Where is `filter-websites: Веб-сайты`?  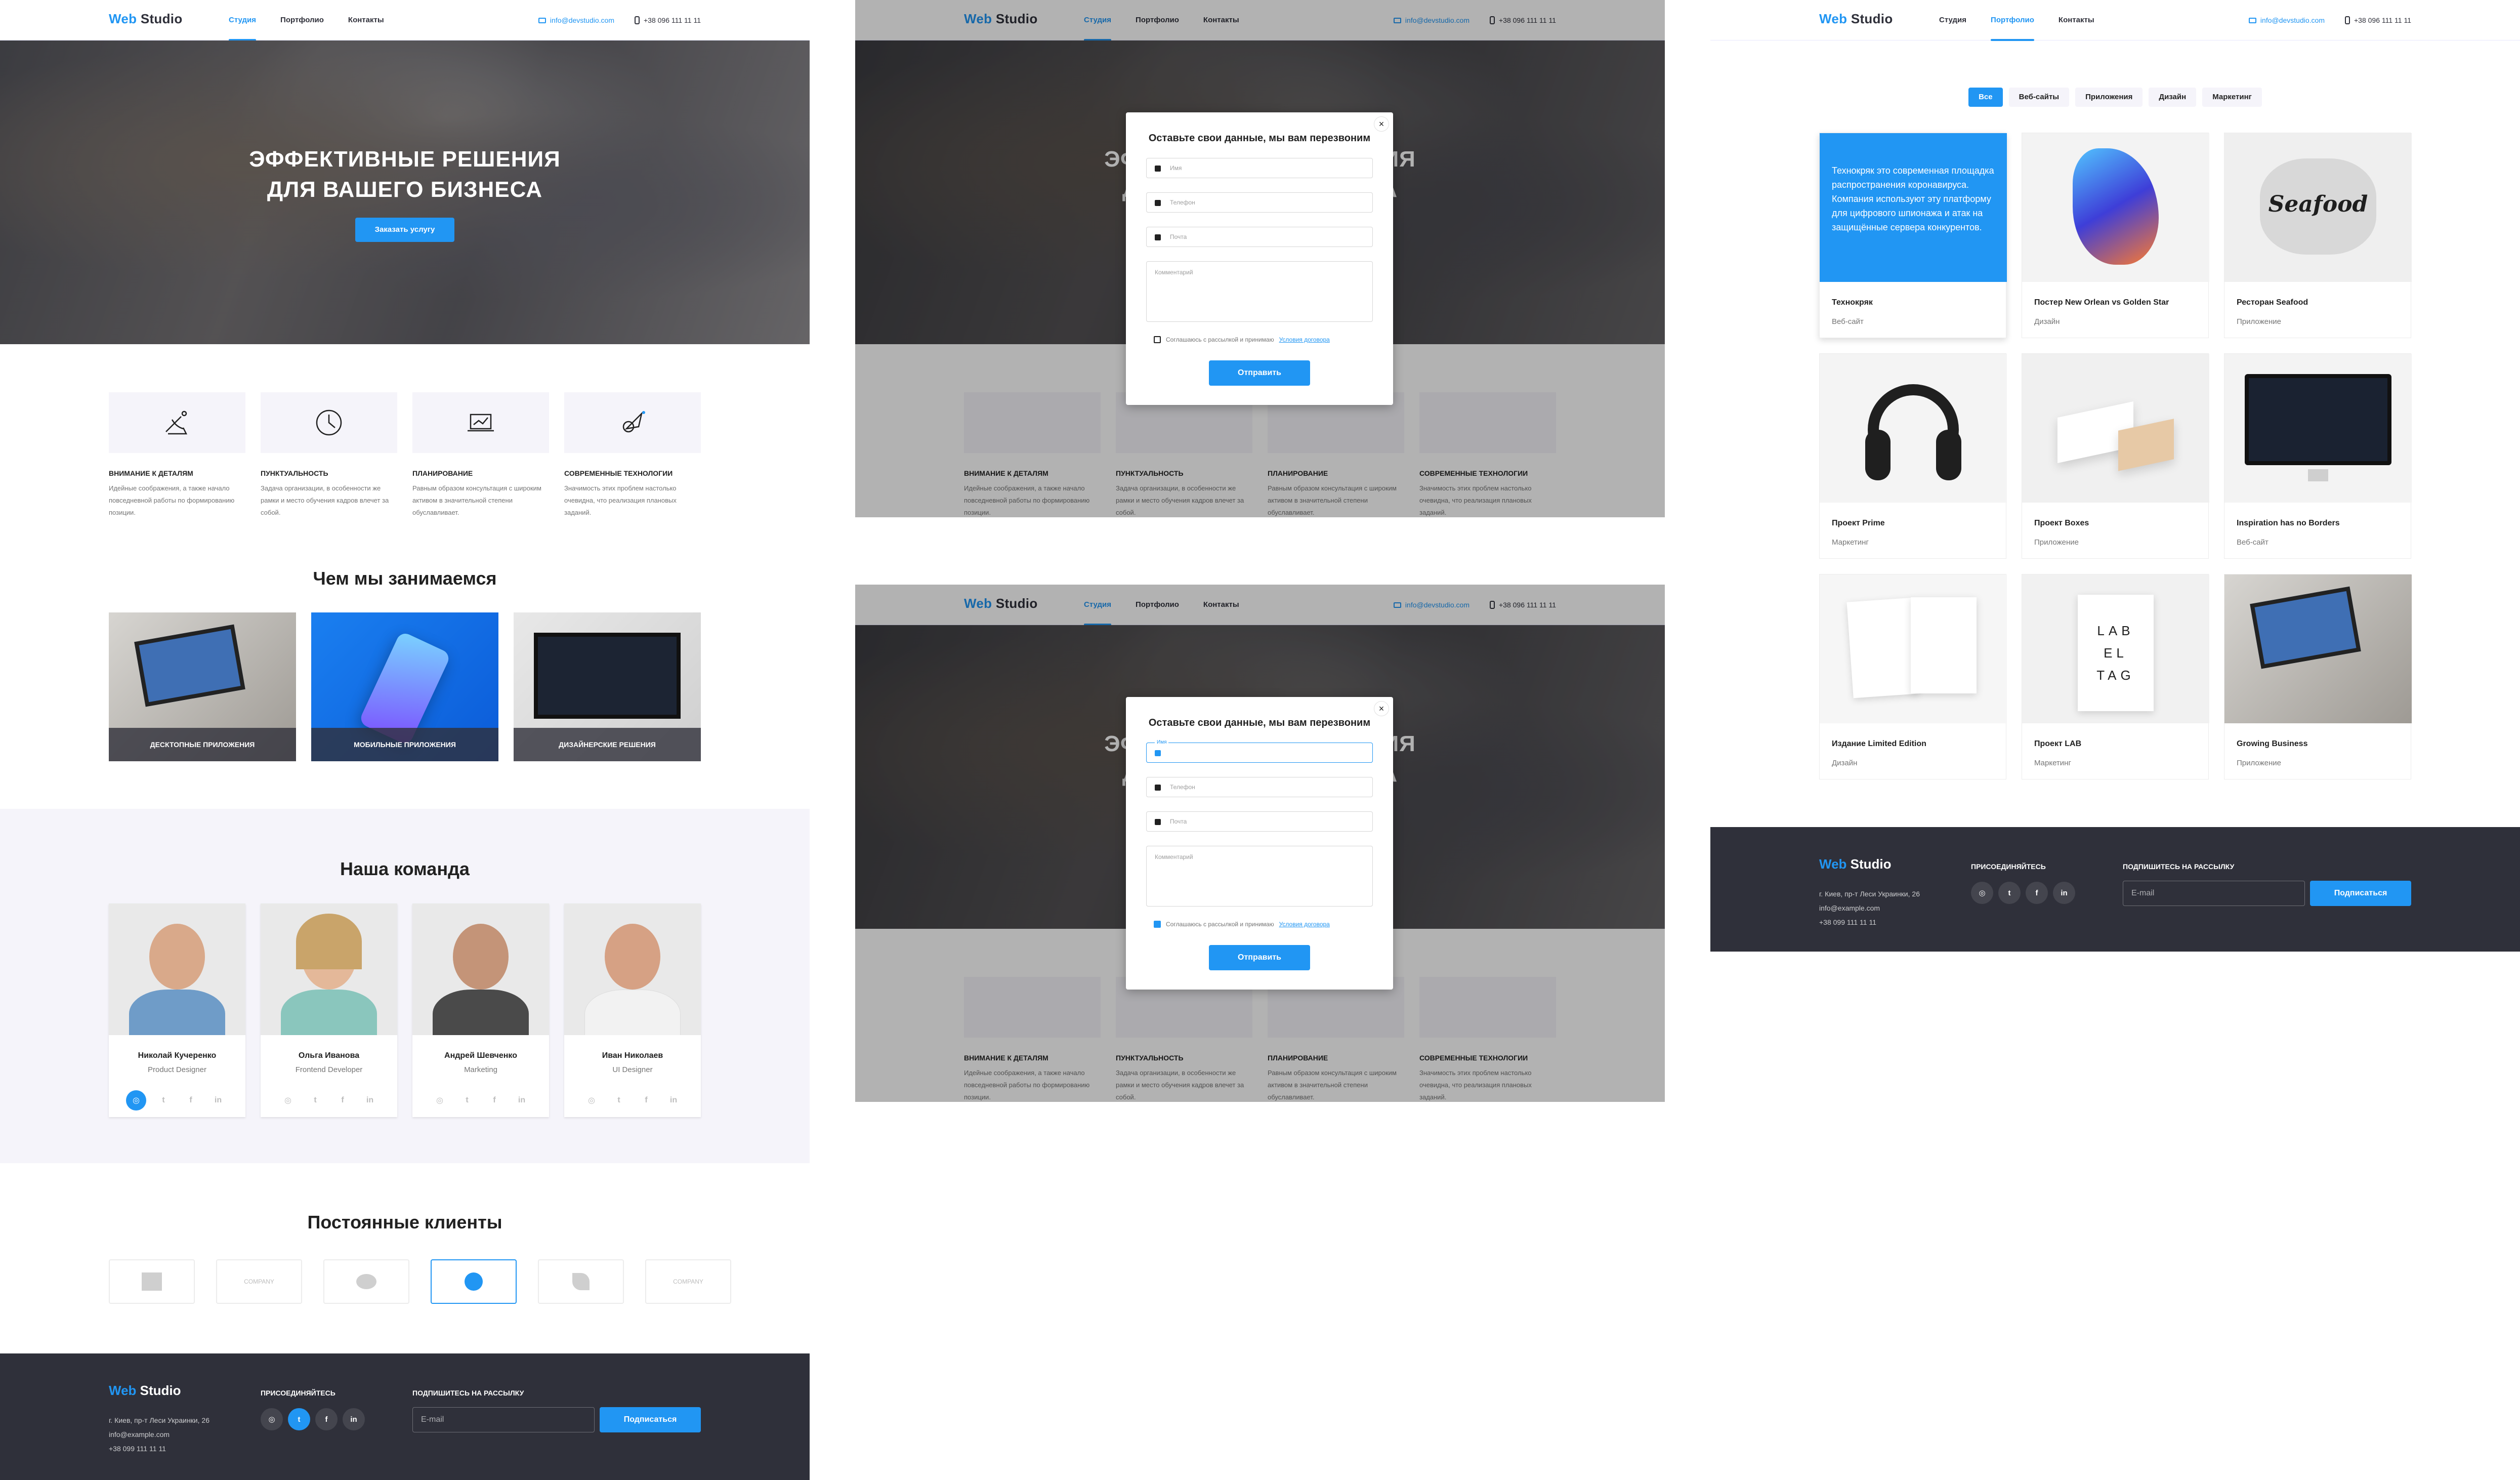 filter-websites: Веб-сайты is located at coordinates (2039, 97).